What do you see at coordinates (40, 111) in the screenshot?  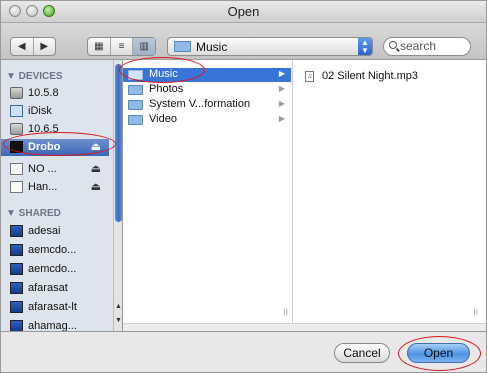 I see `sidebar-item-label: iDisk` at bounding box center [40, 111].